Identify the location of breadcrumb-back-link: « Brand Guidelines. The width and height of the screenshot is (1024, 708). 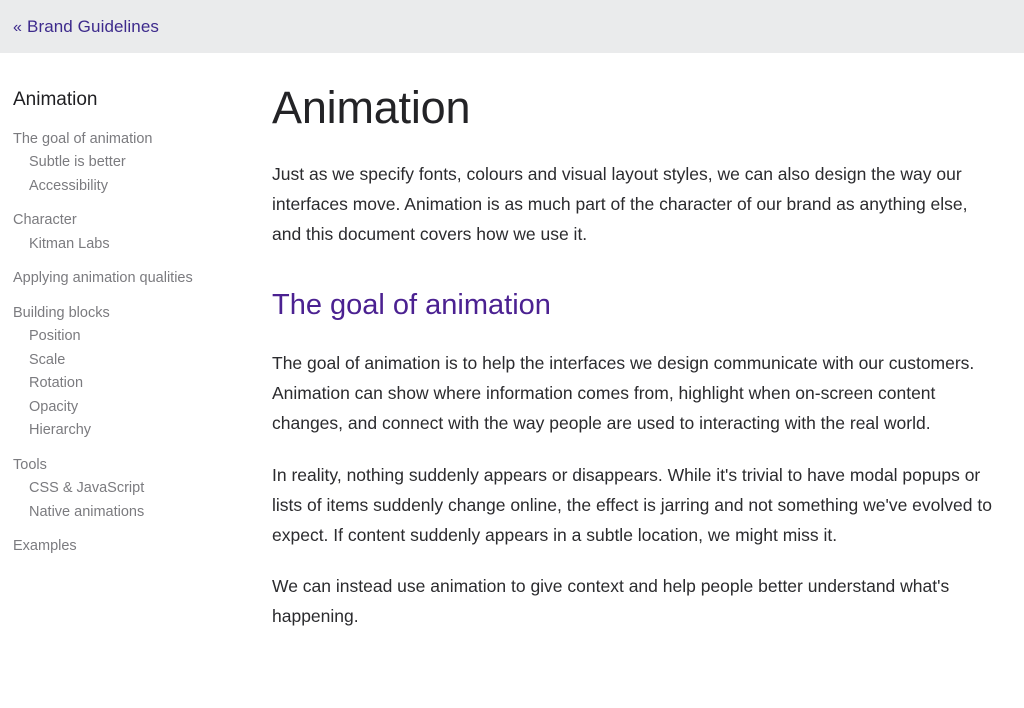
(86, 27).